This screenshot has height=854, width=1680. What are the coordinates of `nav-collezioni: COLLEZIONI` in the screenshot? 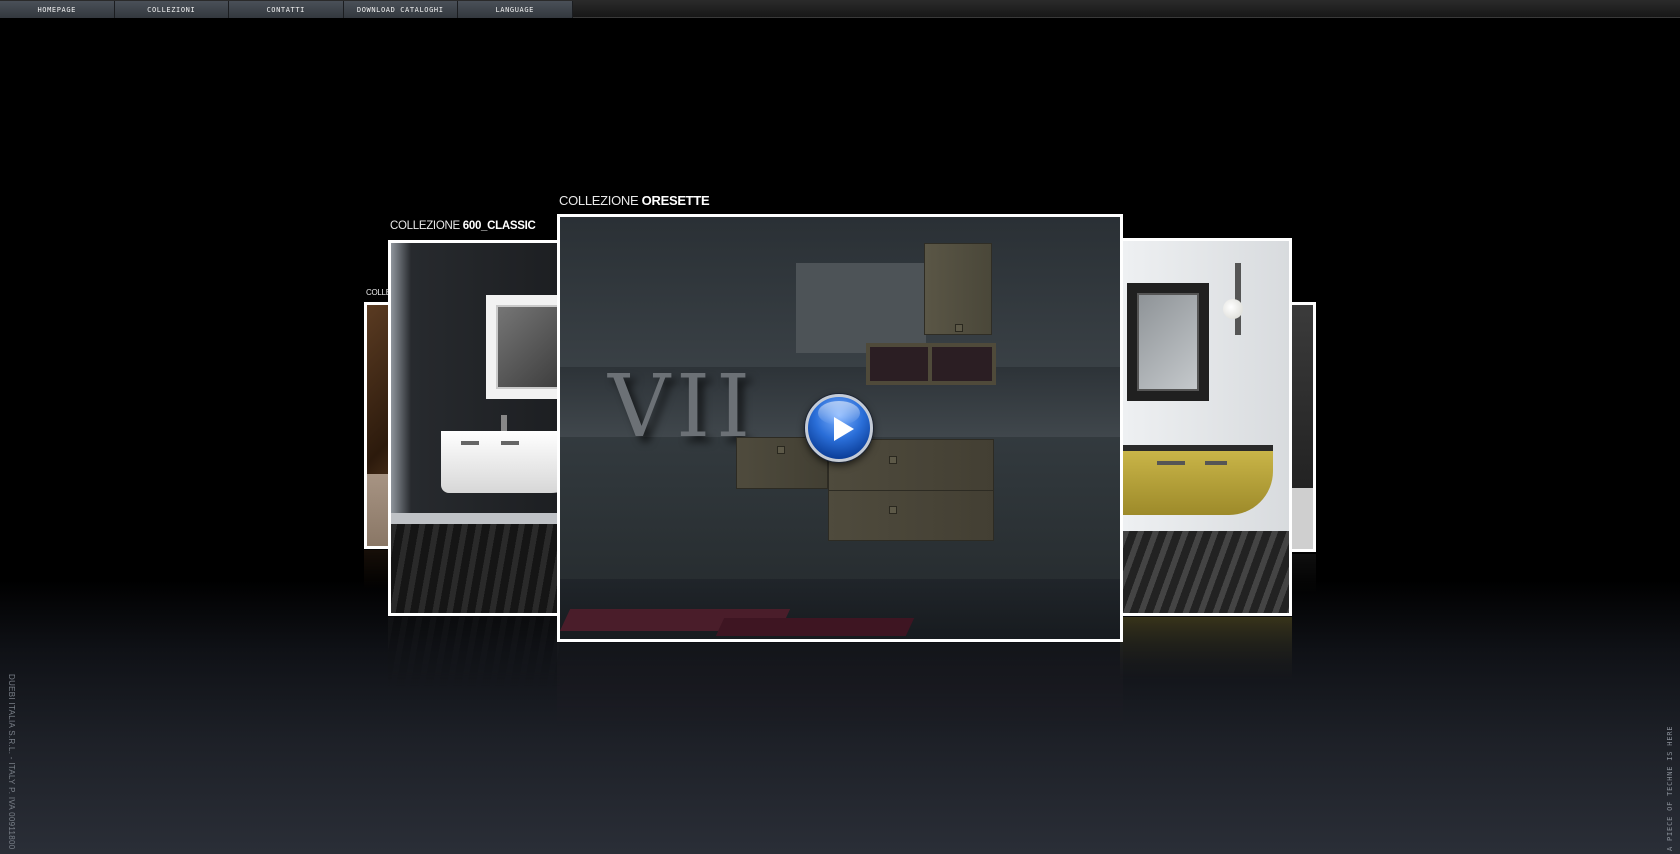 It's located at (171, 9).